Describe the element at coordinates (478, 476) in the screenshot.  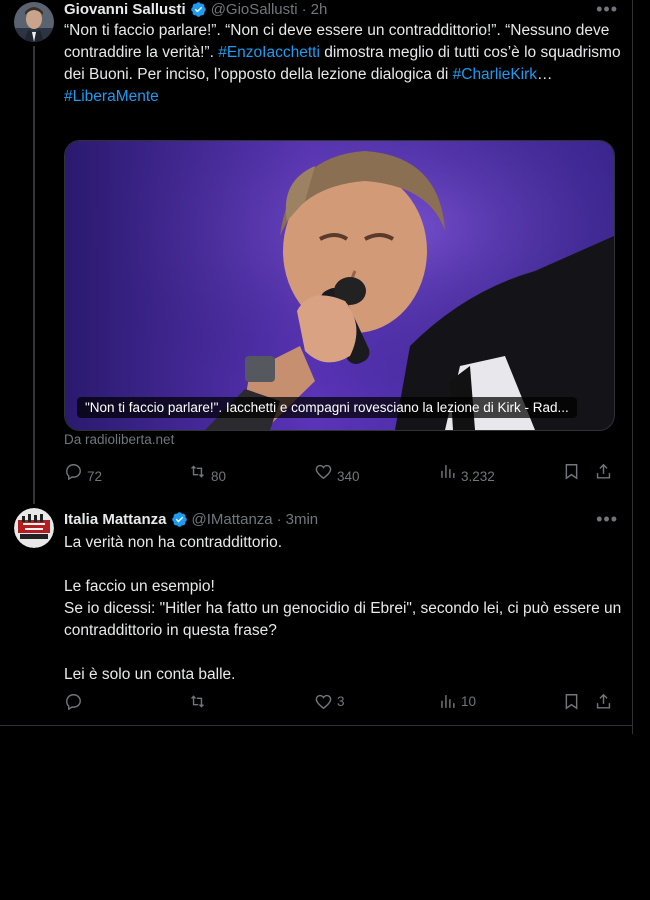
I see `view-count: 3.232` at that location.